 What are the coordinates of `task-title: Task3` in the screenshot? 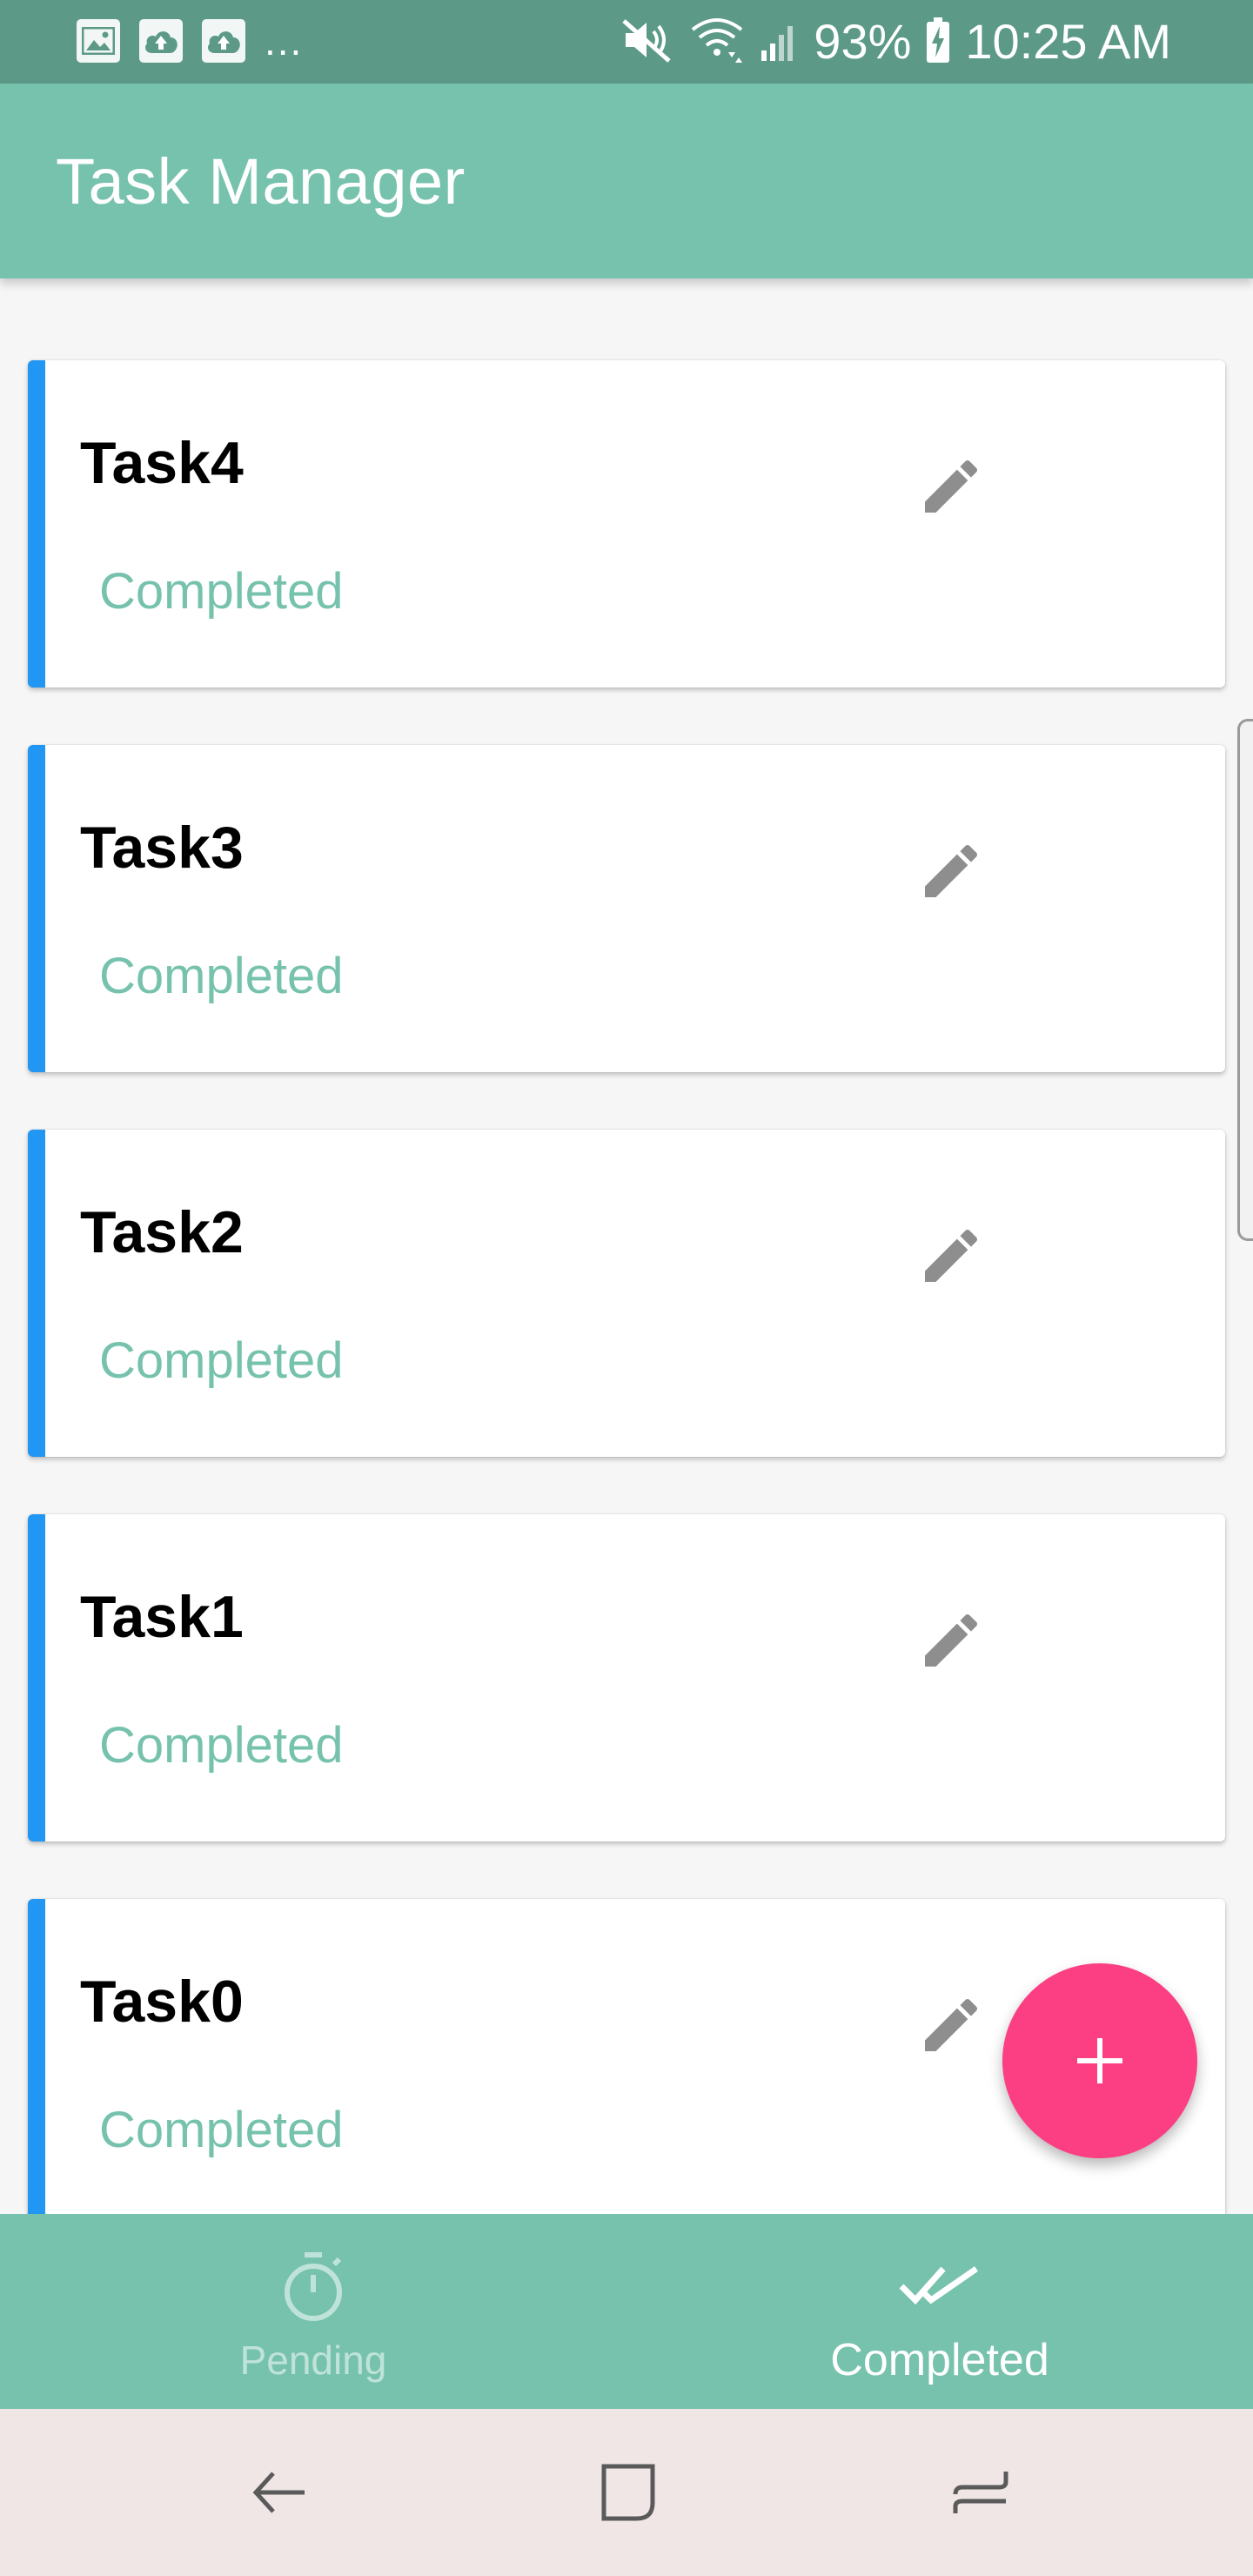 It's located at (162, 848).